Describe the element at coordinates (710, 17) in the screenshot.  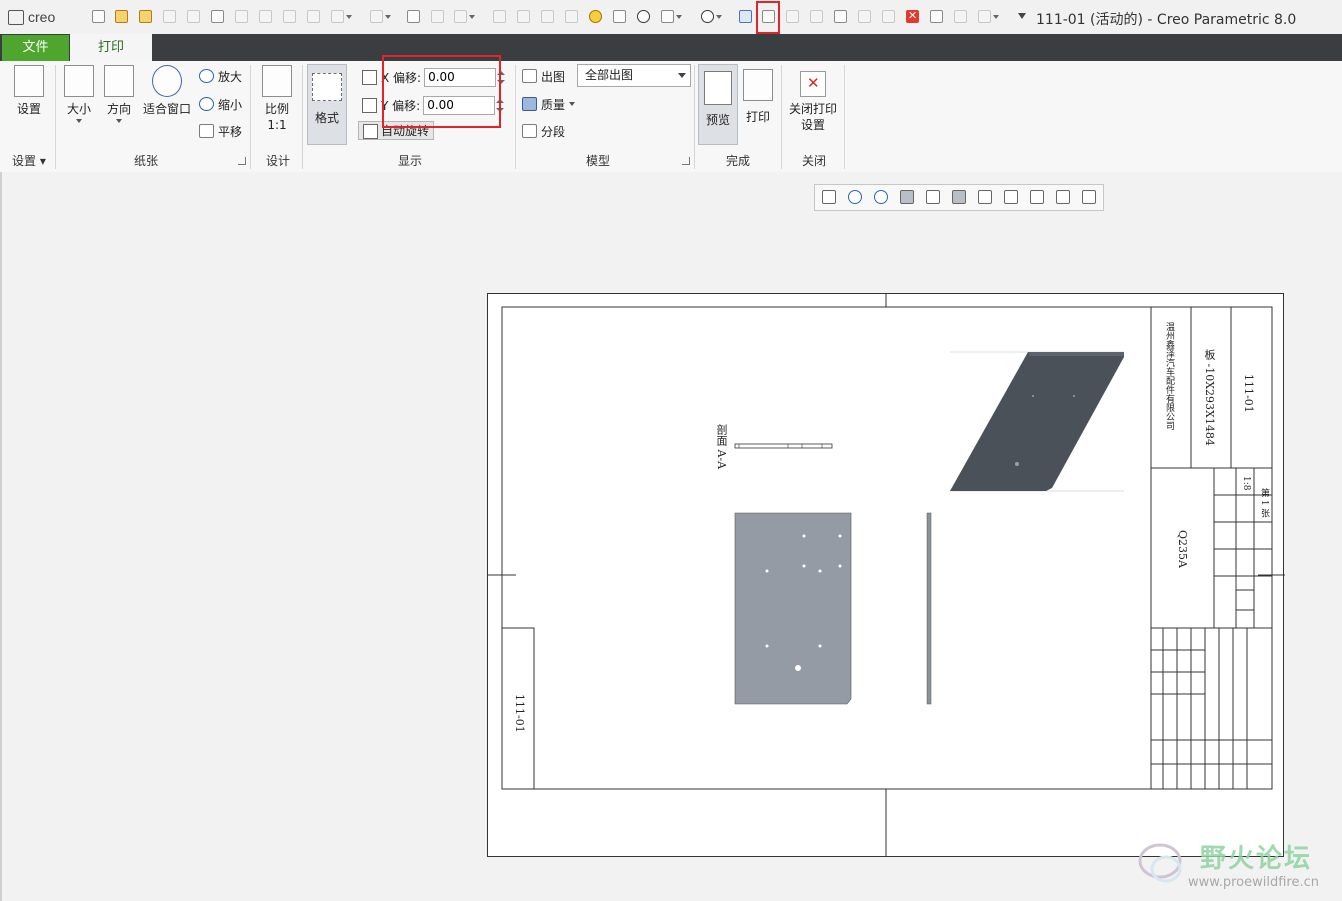
I see `counter-icon` at that location.